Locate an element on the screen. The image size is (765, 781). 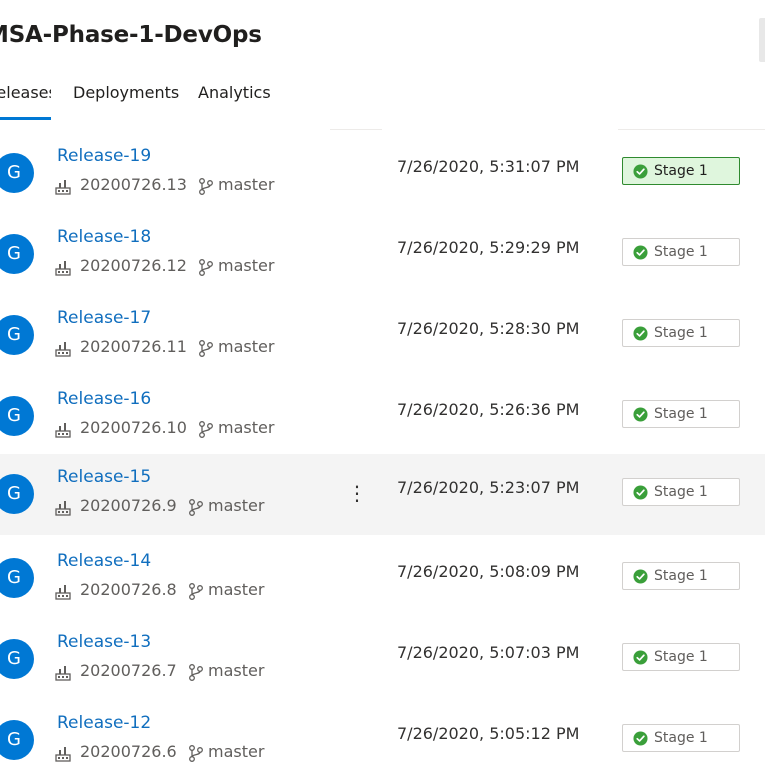
build-number: 20200726.13 is located at coordinates (133, 184).